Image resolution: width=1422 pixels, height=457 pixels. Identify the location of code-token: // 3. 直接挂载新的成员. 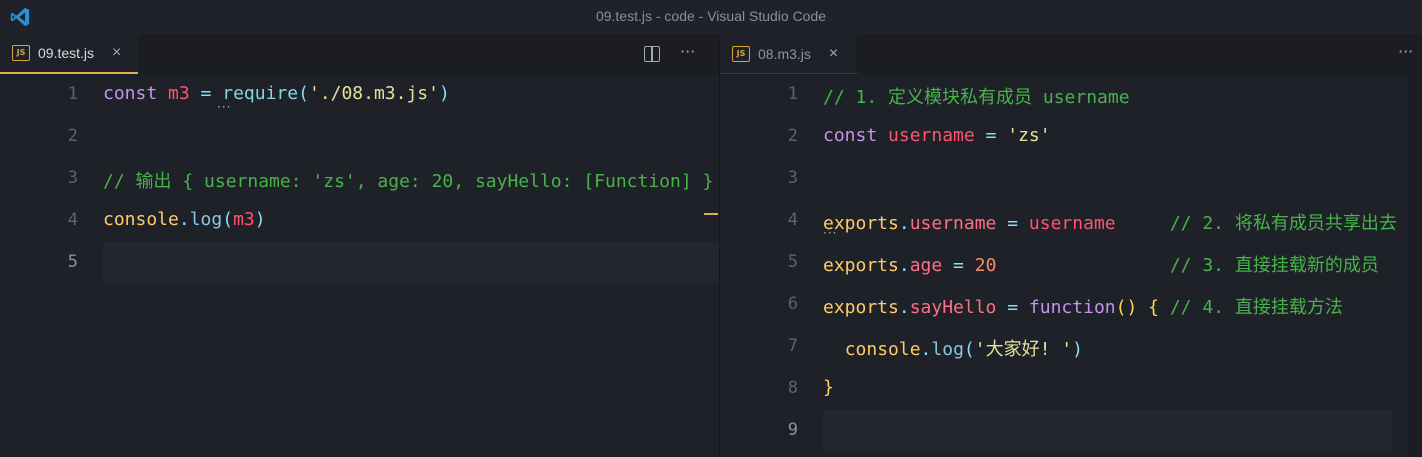
(1274, 265).